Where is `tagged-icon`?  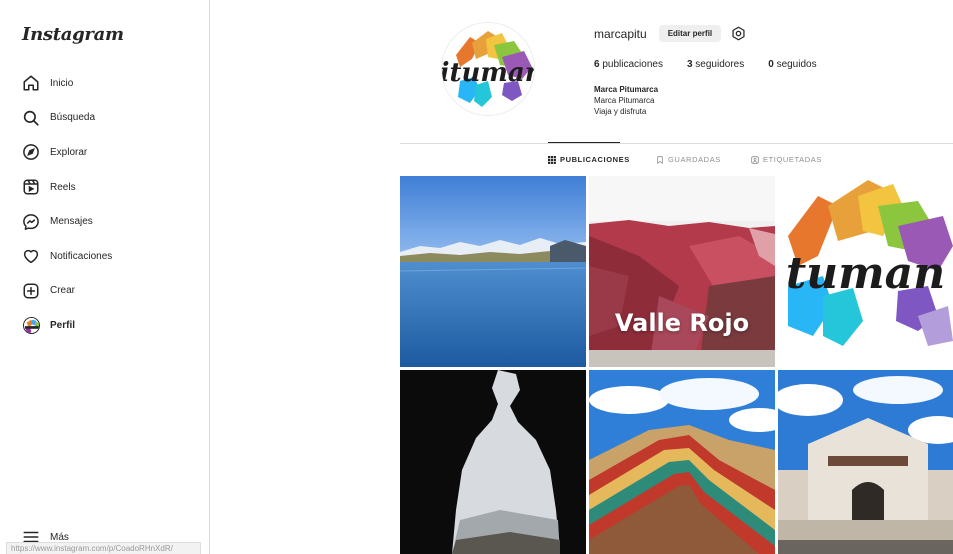
tagged-icon is located at coordinates (755, 159).